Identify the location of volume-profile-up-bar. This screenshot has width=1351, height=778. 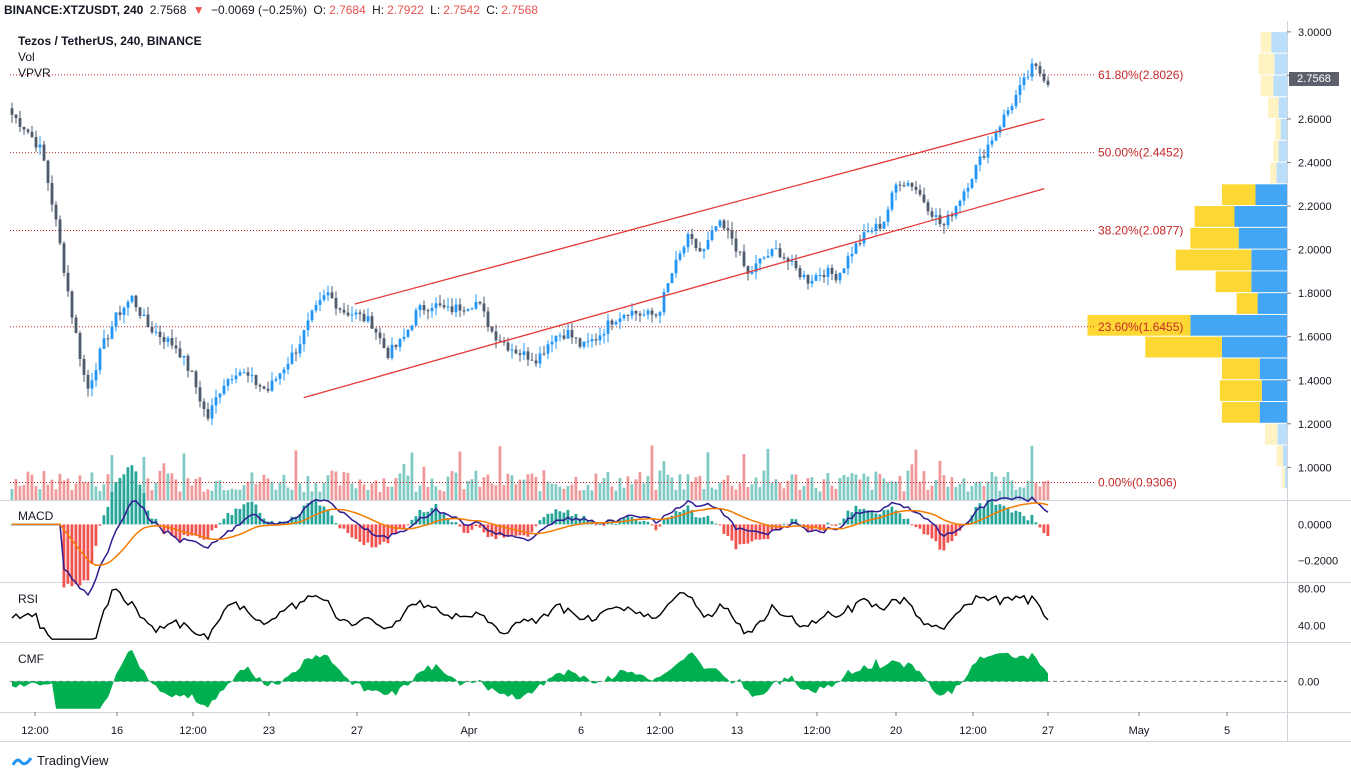
(1238, 325).